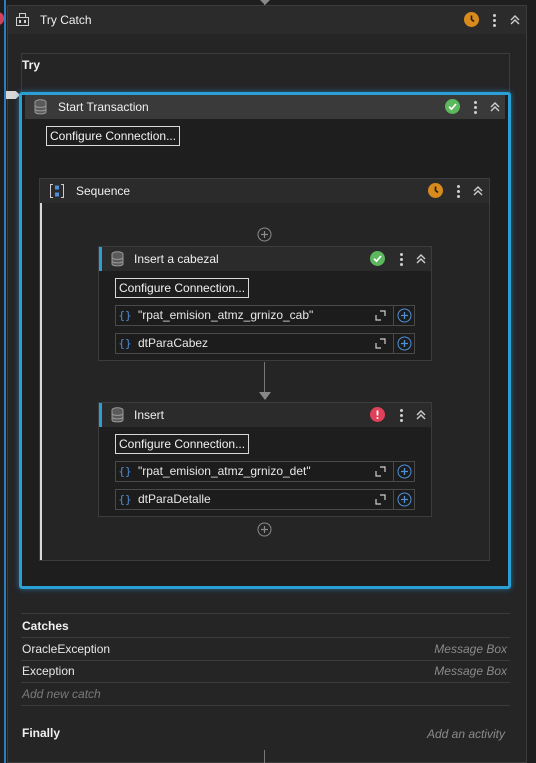 Image resolution: width=536 pixels, height=763 pixels. What do you see at coordinates (377, 414) in the screenshot?
I see `validation-error-icon` at bounding box center [377, 414].